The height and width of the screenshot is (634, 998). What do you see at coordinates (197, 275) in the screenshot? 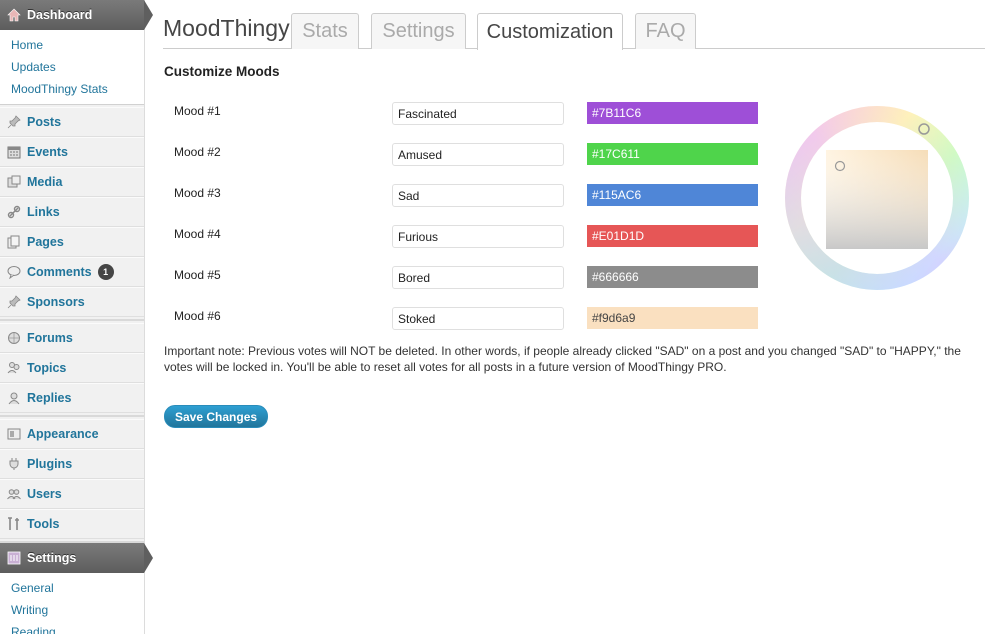
I see `mood-label: Mood #5` at bounding box center [197, 275].